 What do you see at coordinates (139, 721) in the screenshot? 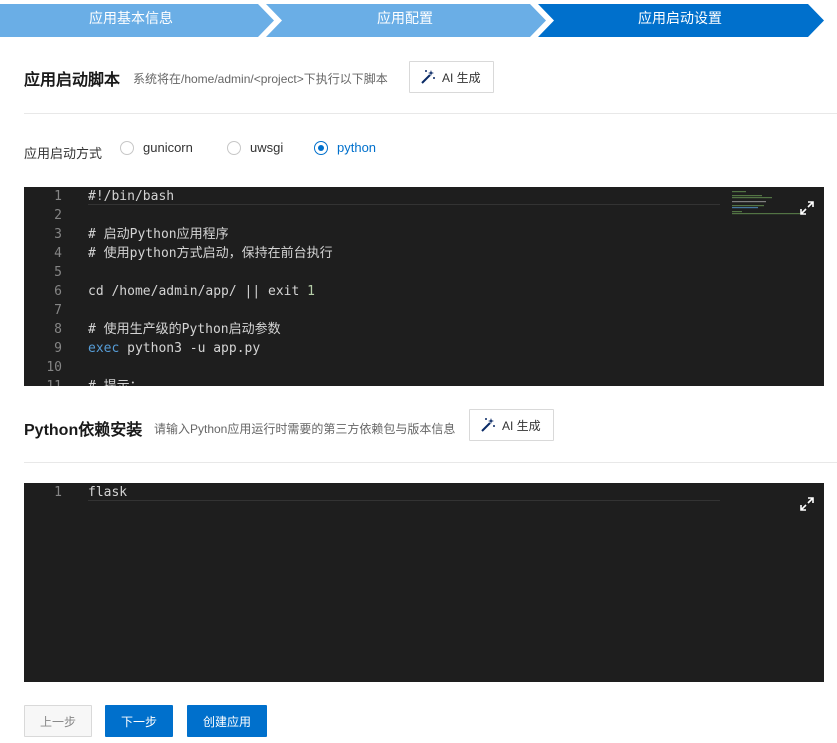
I see `next-step-button: 下一步` at bounding box center [139, 721].